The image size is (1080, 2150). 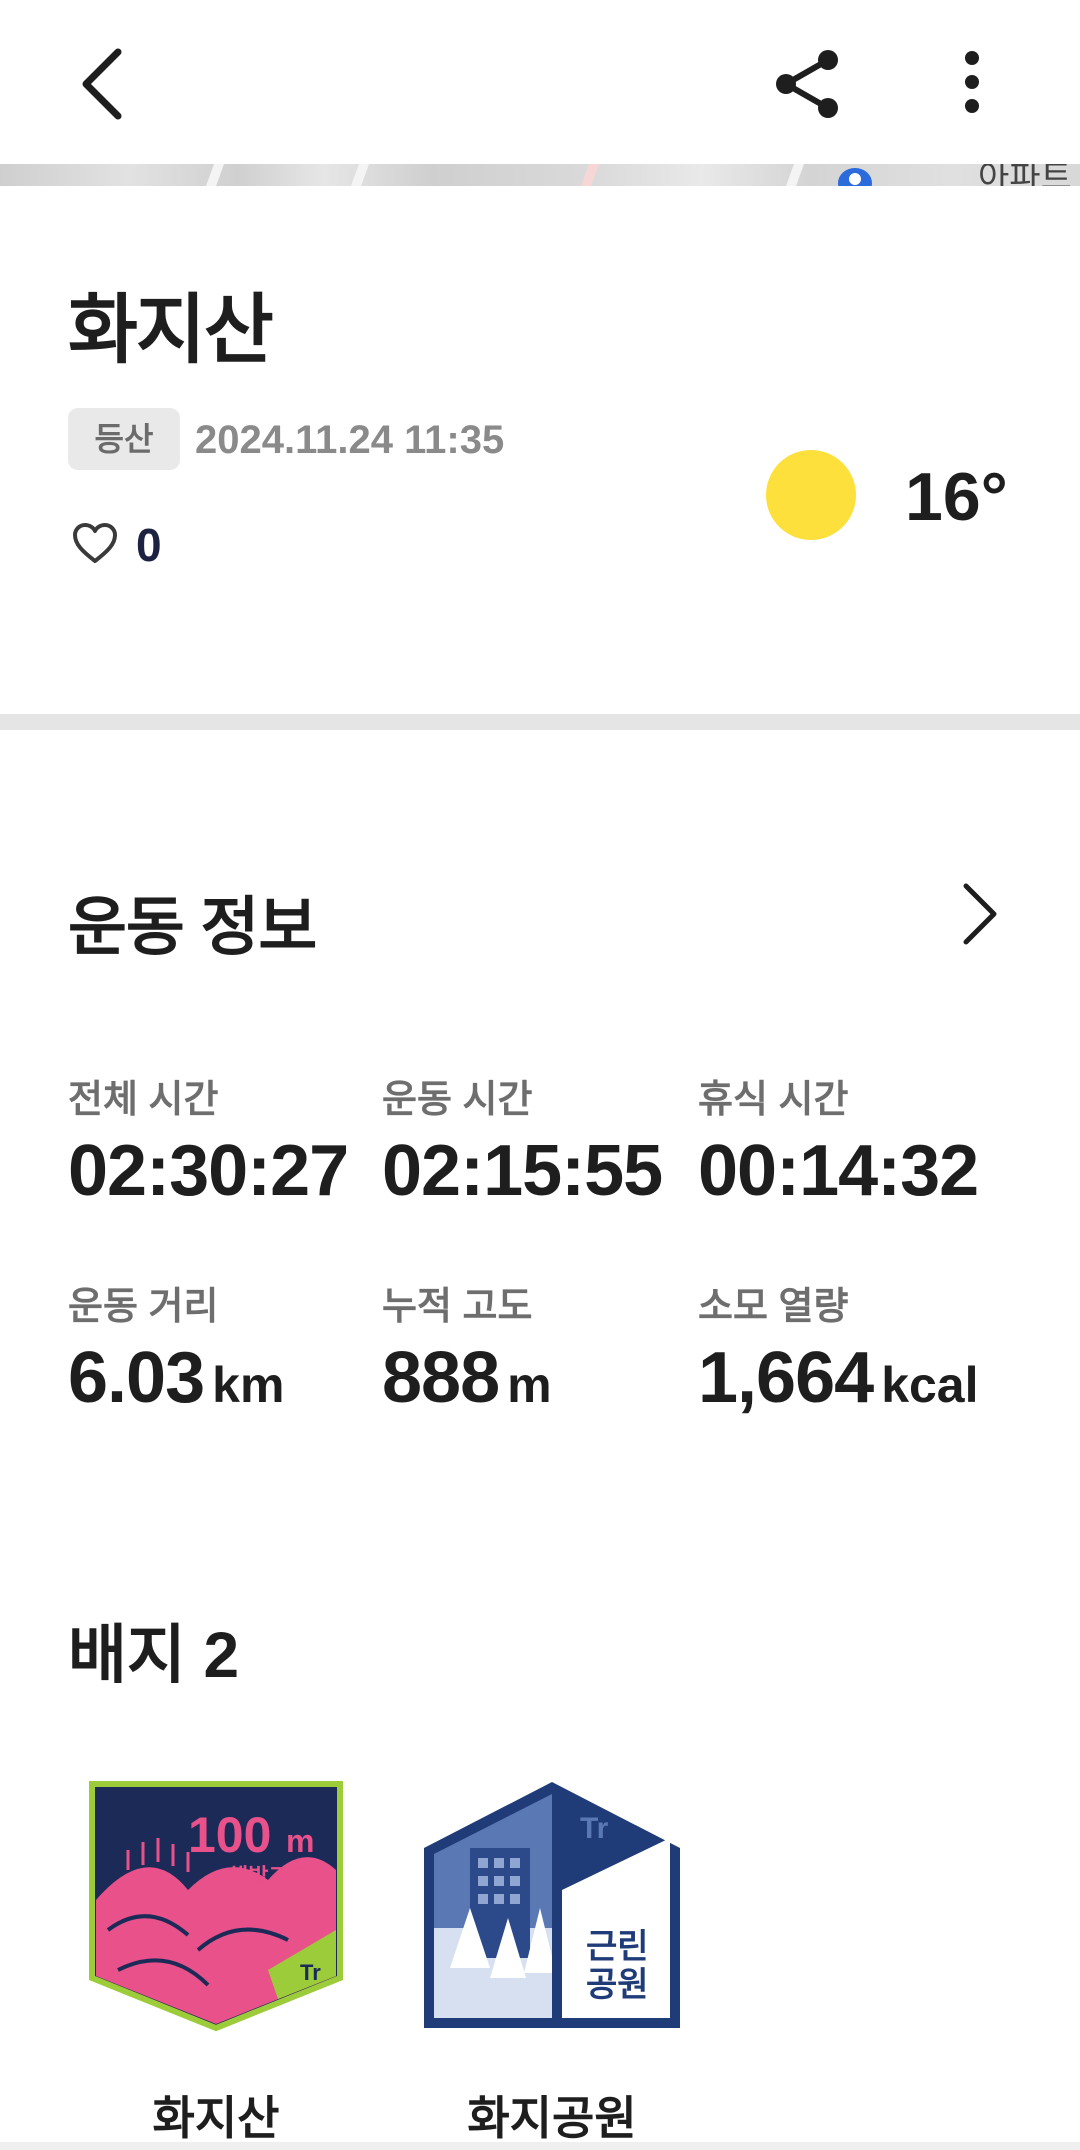 I want to click on badges-section-title: 배지 2, so click(x=154, y=1655).